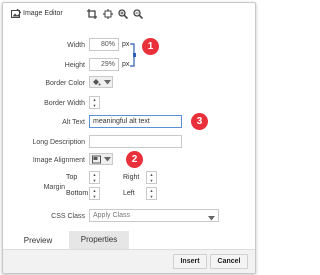  What do you see at coordinates (43, 13) in the screenshot?
I see `toolbar-title: Image Editor` at bounding box center [43, 13].